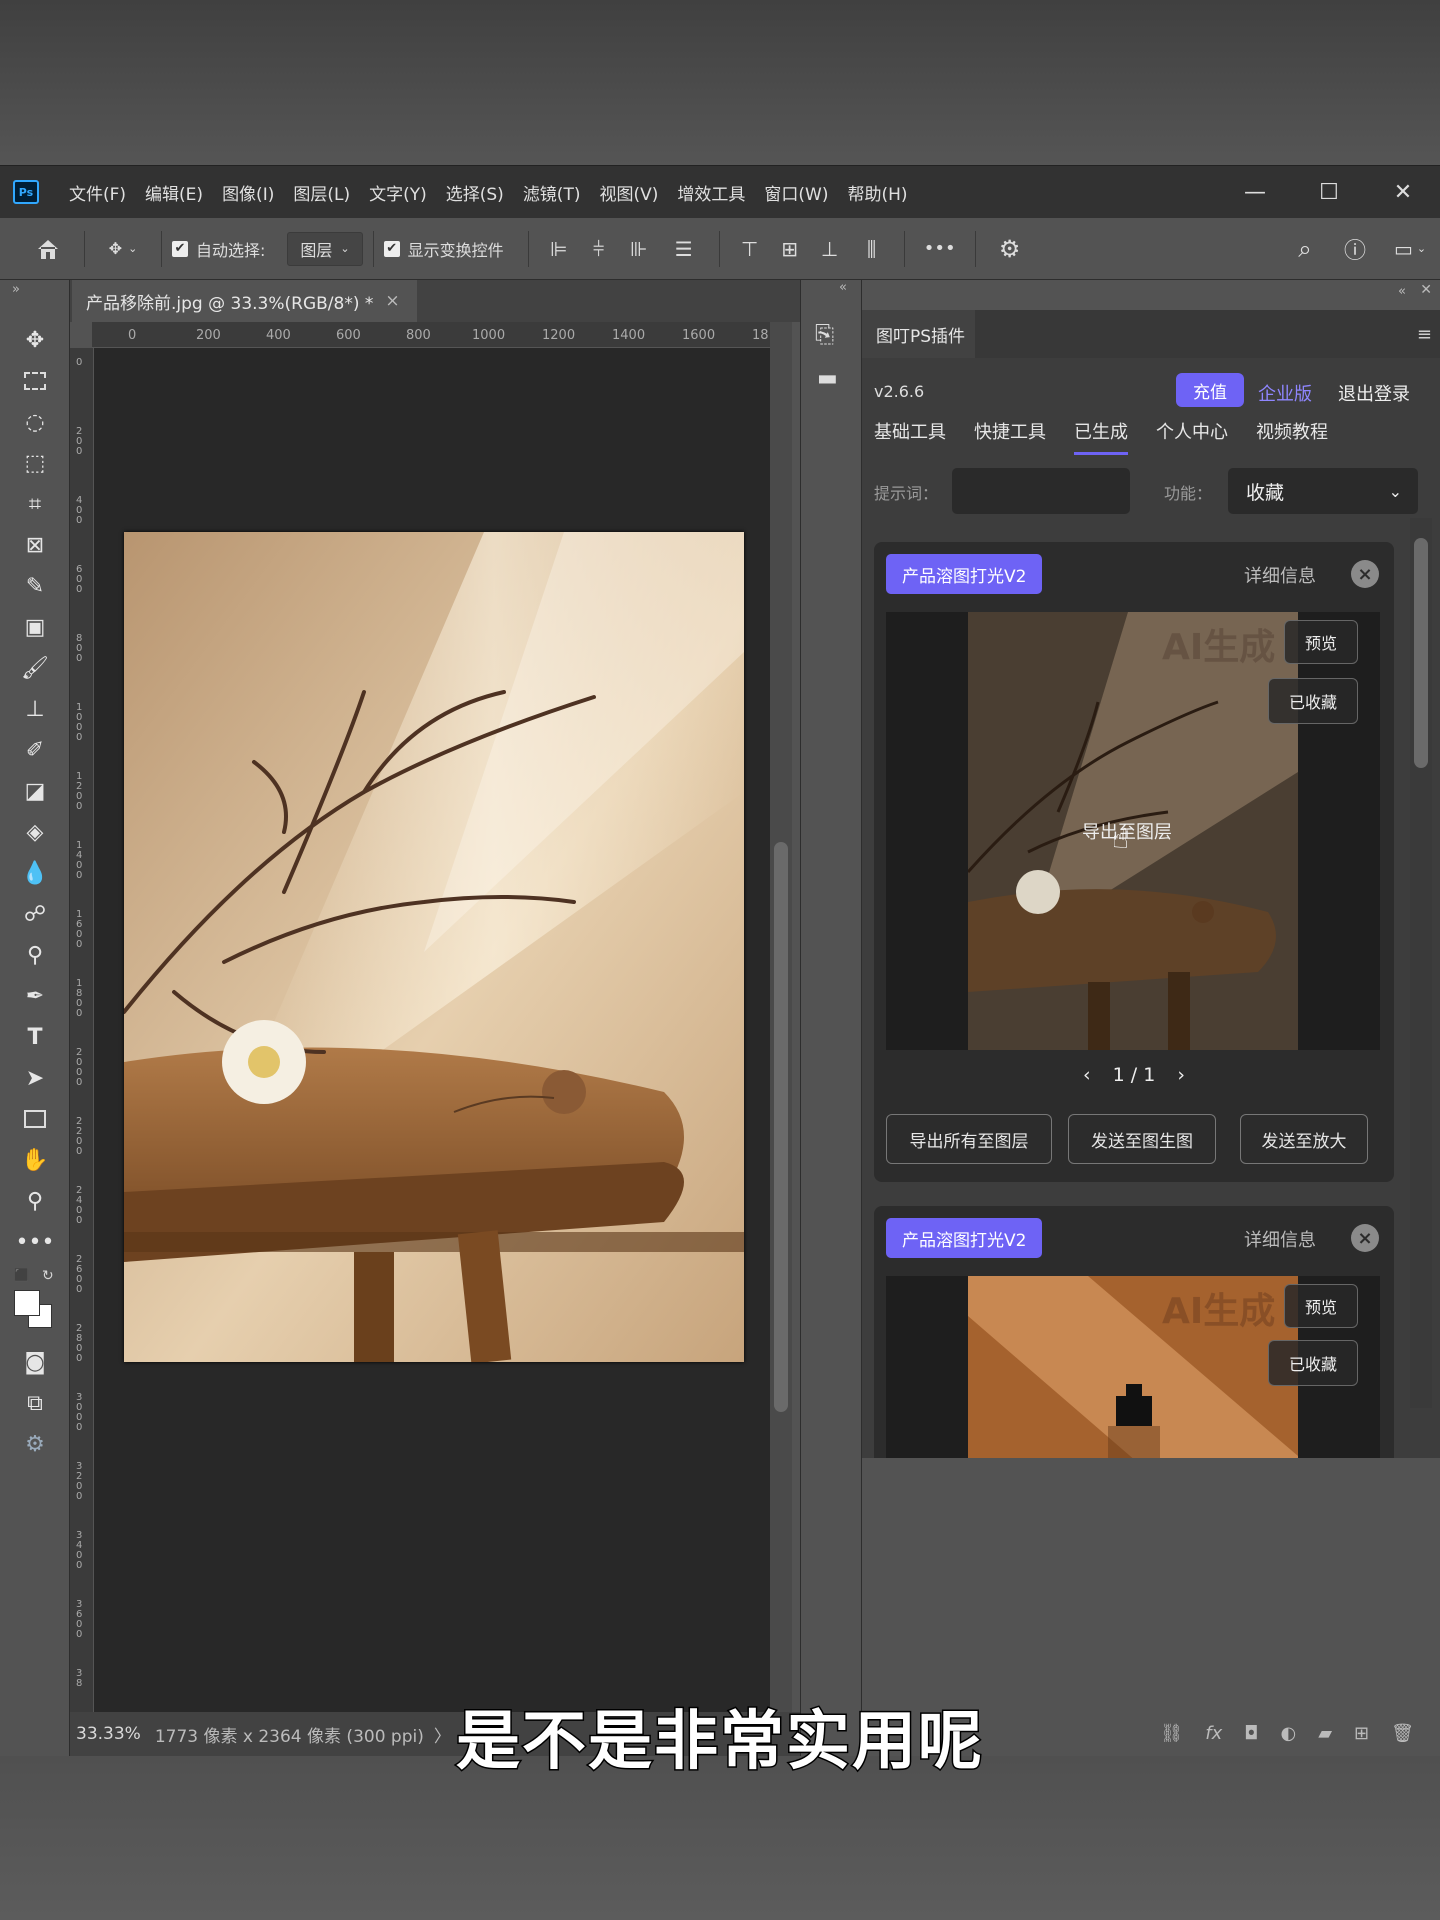 The width and height of the screenshot is (1440, 1920). Describe the element at coordinates (1304, 1139) in the screenshot. I see `send-upscale-button: 发送至放大` at that location.